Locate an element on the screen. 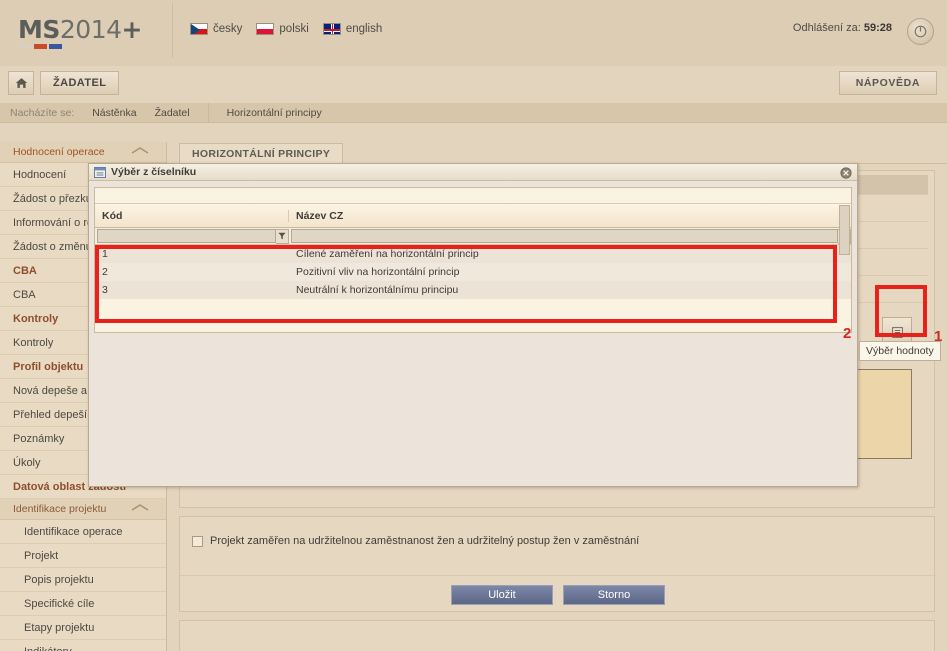  logo-ms: MS is located at coordinates (39, 29).